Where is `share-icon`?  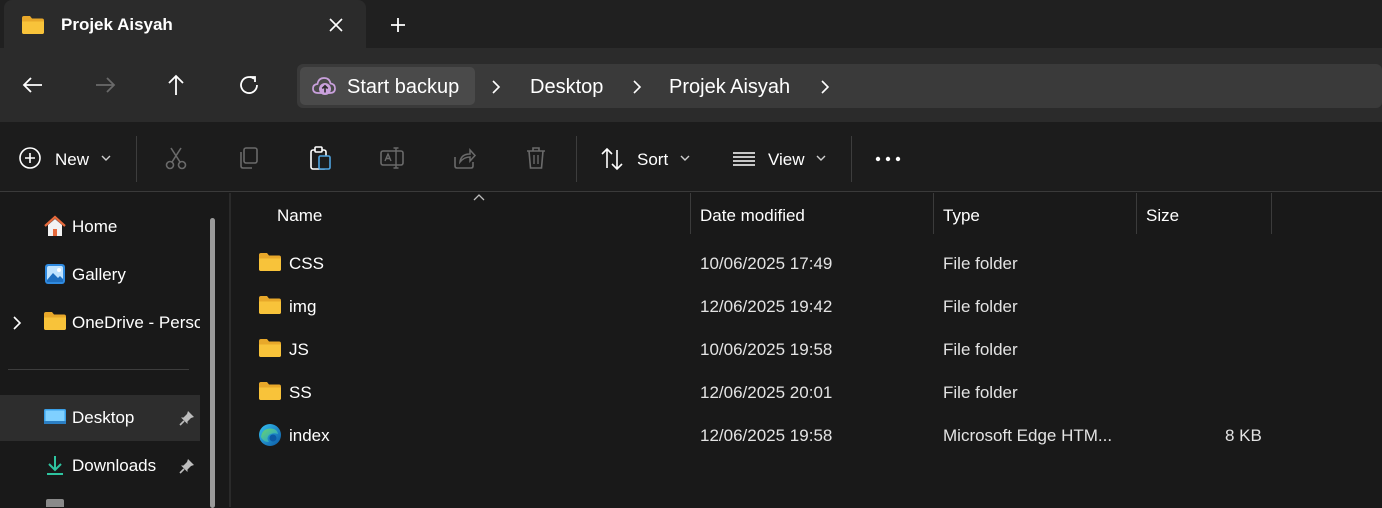 share-icon is located at coordinates (464, 158).